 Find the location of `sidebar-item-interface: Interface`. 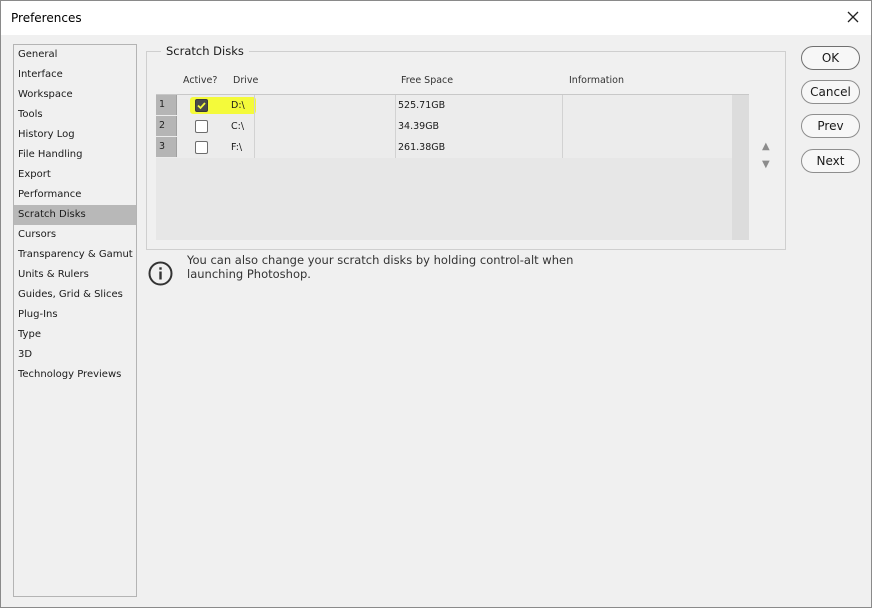

sidebar-item-interface: Interface is located at coordinates (75, 75).